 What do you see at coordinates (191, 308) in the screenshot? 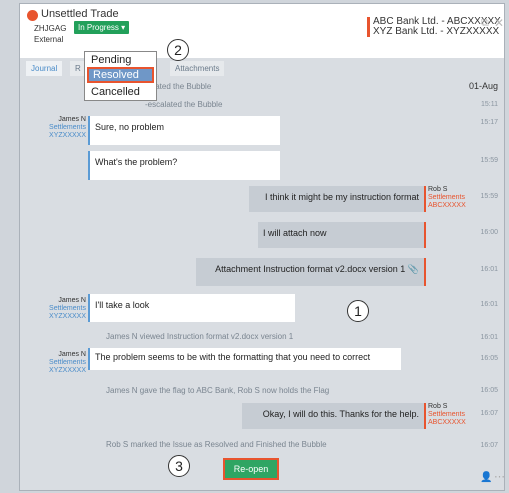
I see `message-bubble: I'll take a look` at bounding box center [191, 308].